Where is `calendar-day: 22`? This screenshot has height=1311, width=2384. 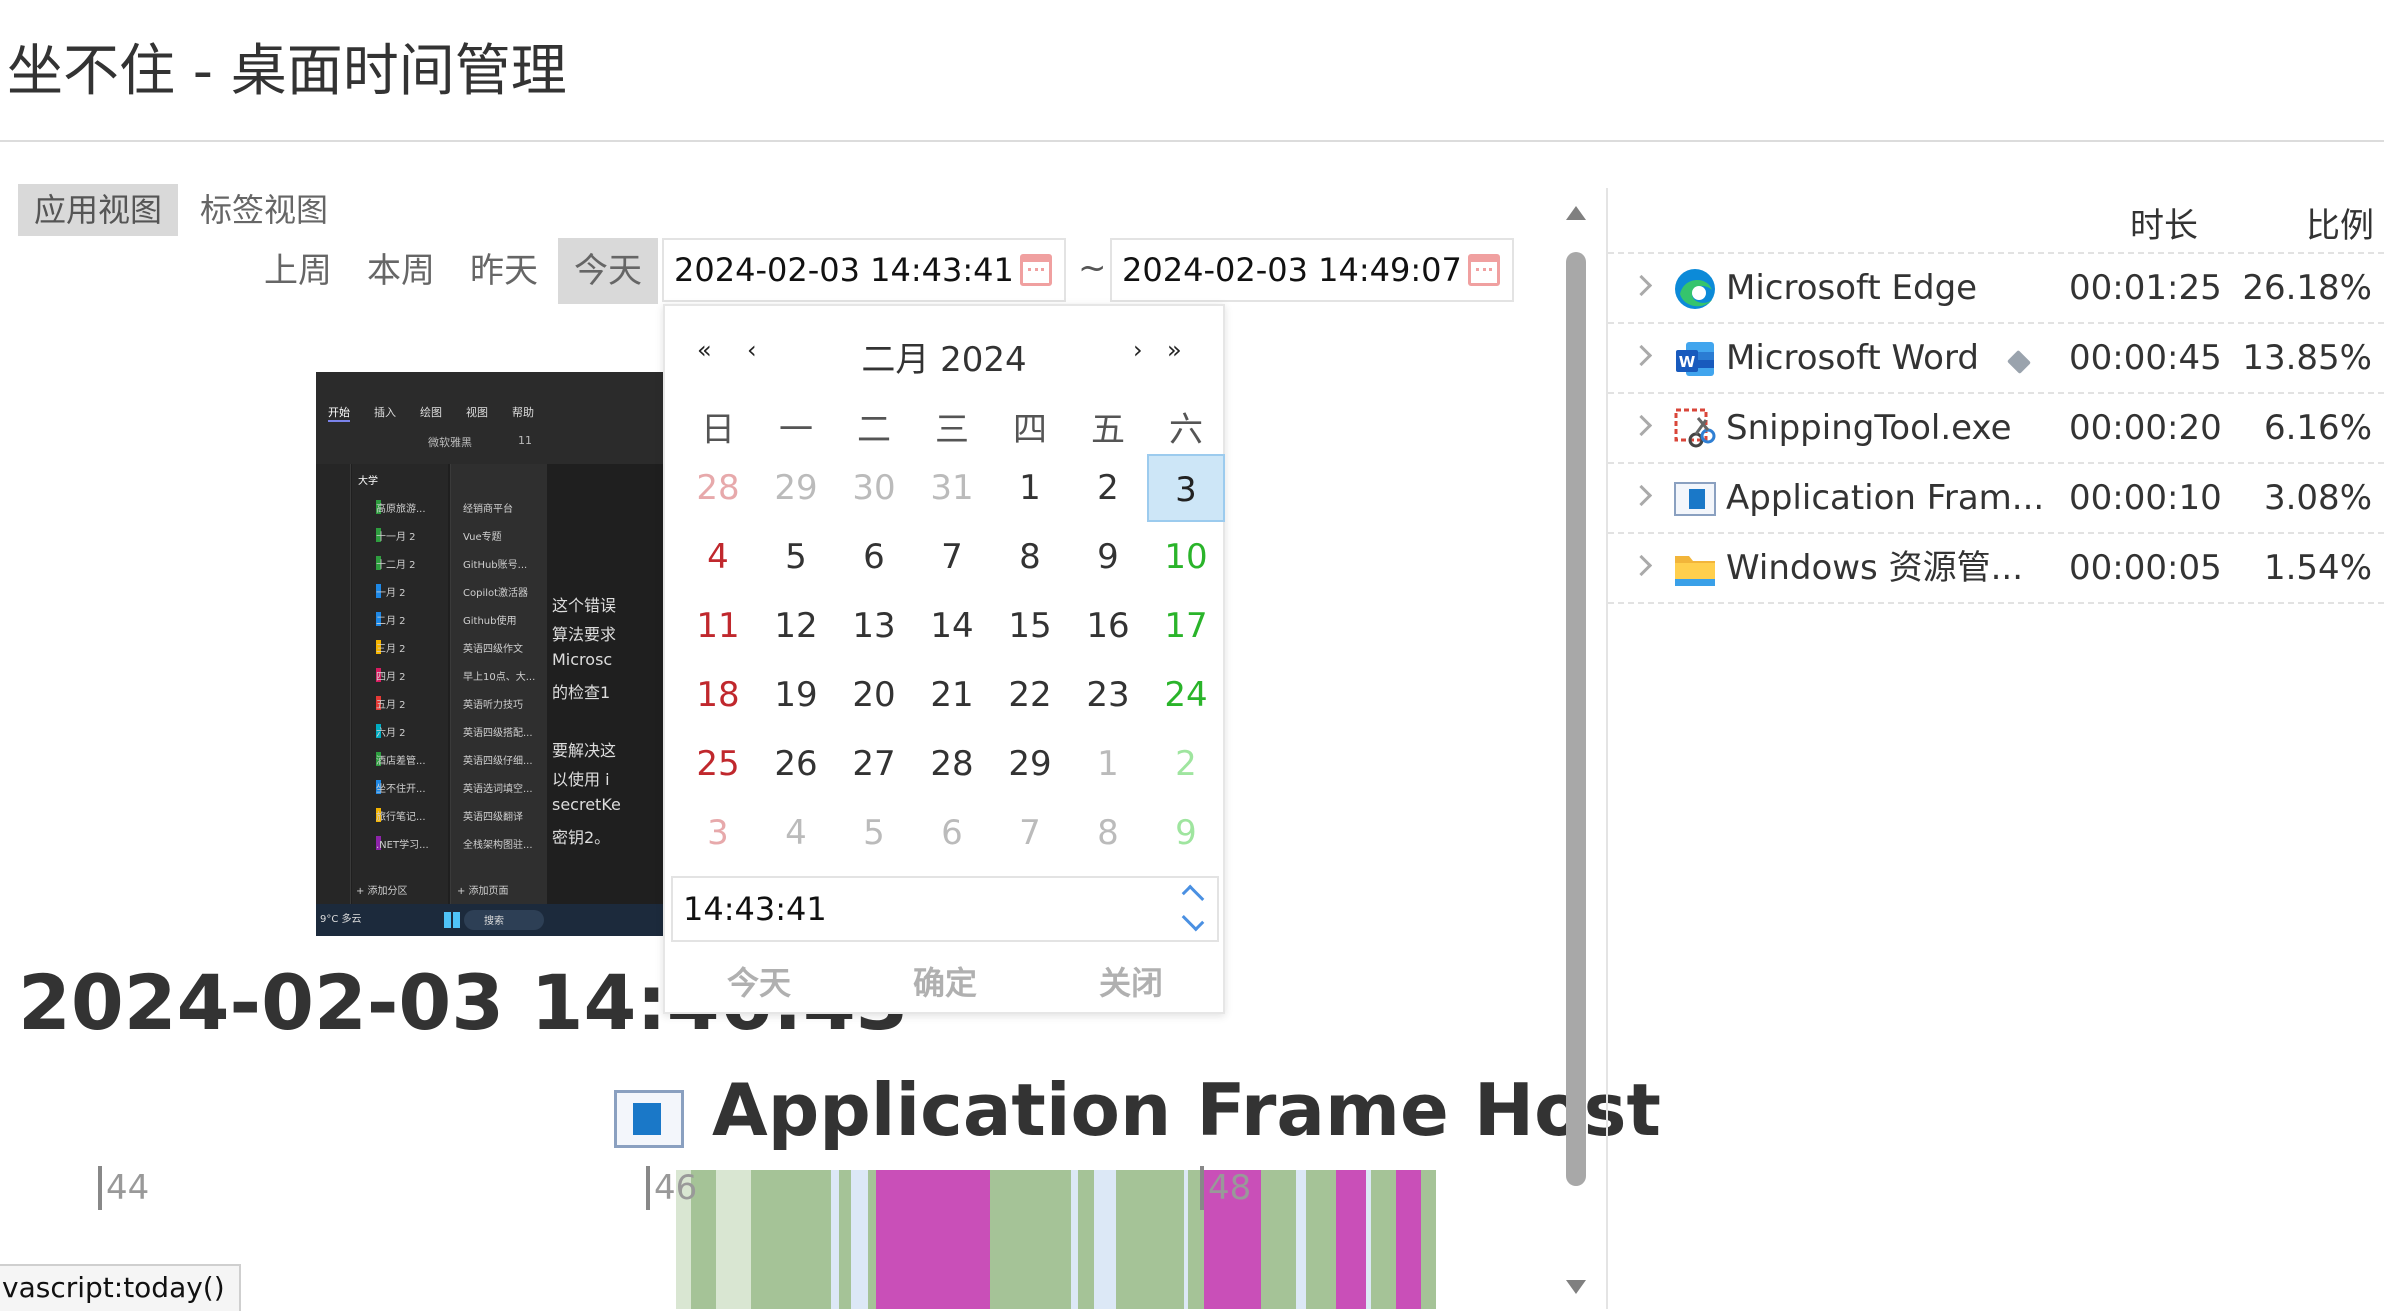
calendar-day: 22 is located at coordinates (1030, 695).